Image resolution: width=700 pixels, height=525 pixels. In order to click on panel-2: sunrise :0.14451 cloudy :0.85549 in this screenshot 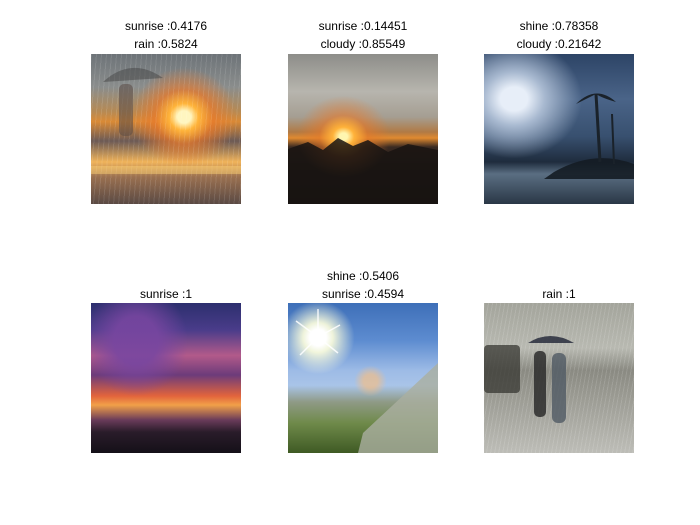, I will do `click(363, 110)`.